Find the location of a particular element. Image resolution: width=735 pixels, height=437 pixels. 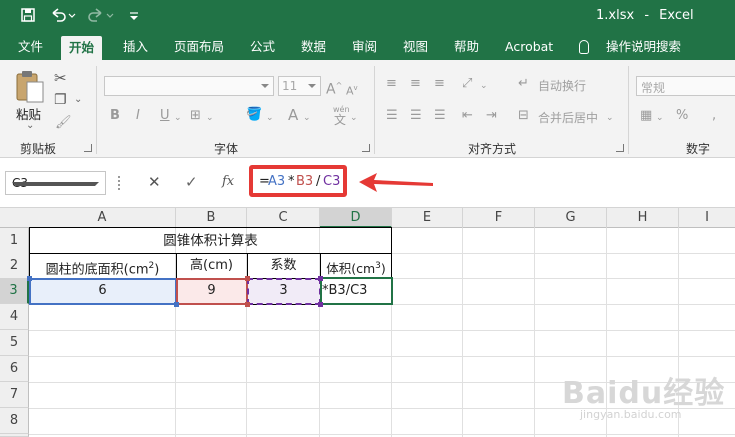

tab-view: 视图 is located at coordinates (415, 47).